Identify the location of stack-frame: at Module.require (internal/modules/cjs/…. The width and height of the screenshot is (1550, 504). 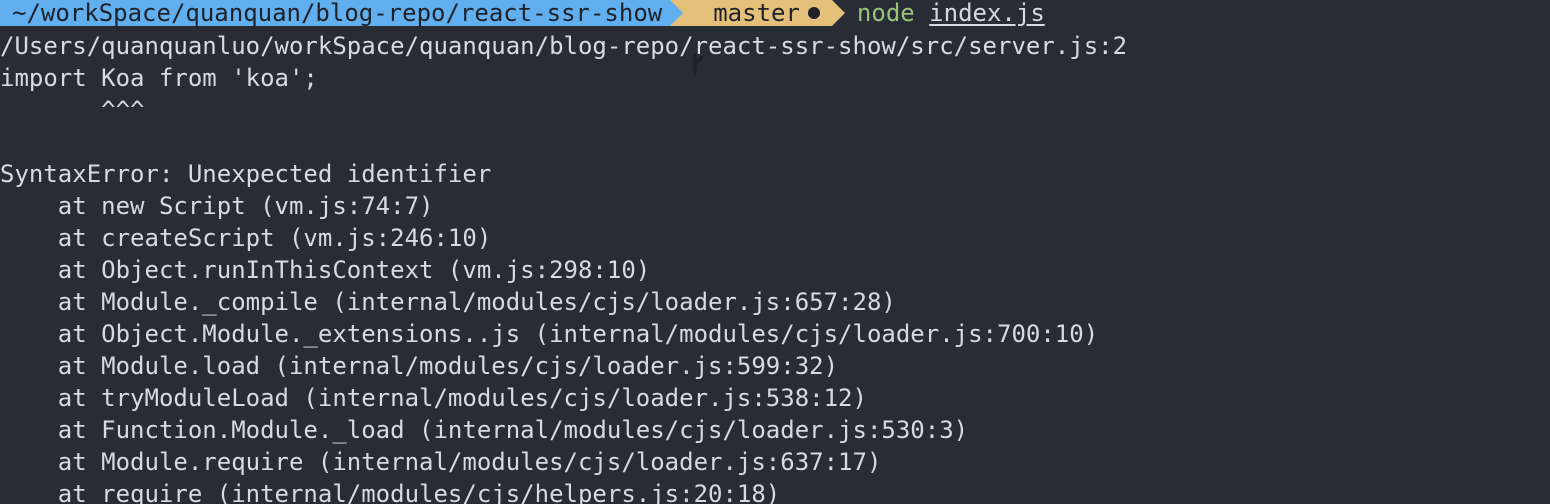
(441, 462).